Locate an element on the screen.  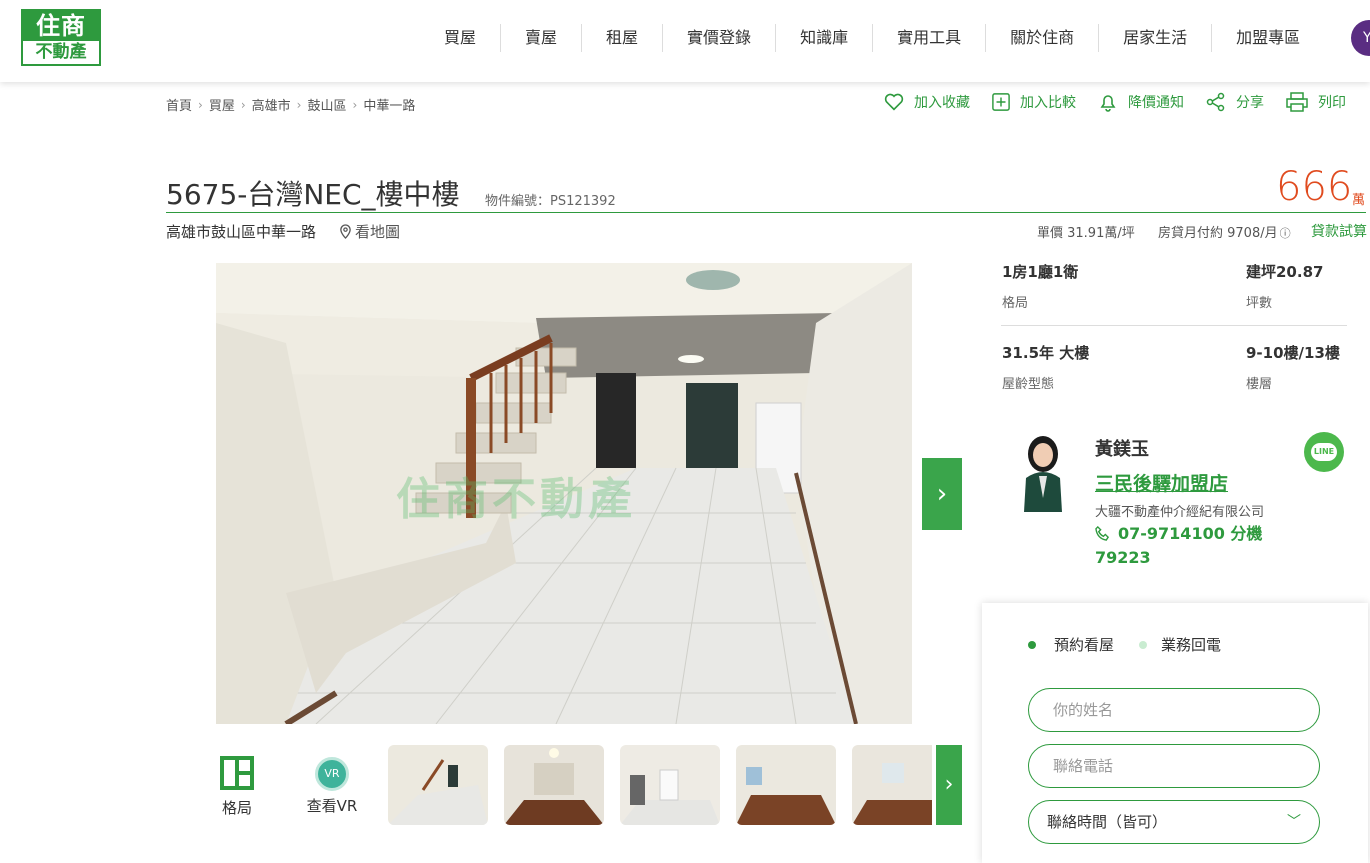
inactive-dot-icon is located at coordinates (1143, 644).